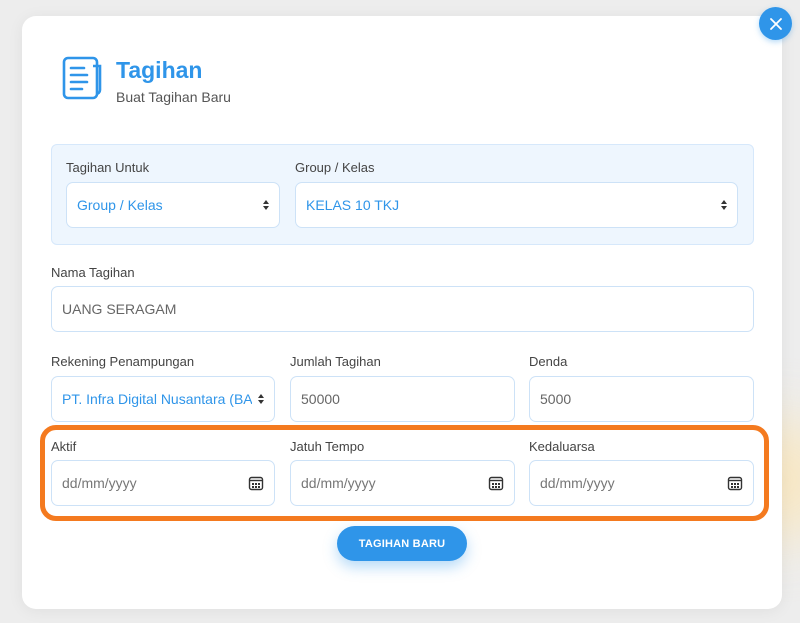 The width and height of the screenshot is (800, 623). I want to click on tagihan-untuk-value: Group / Kelas, so click(120, 205).